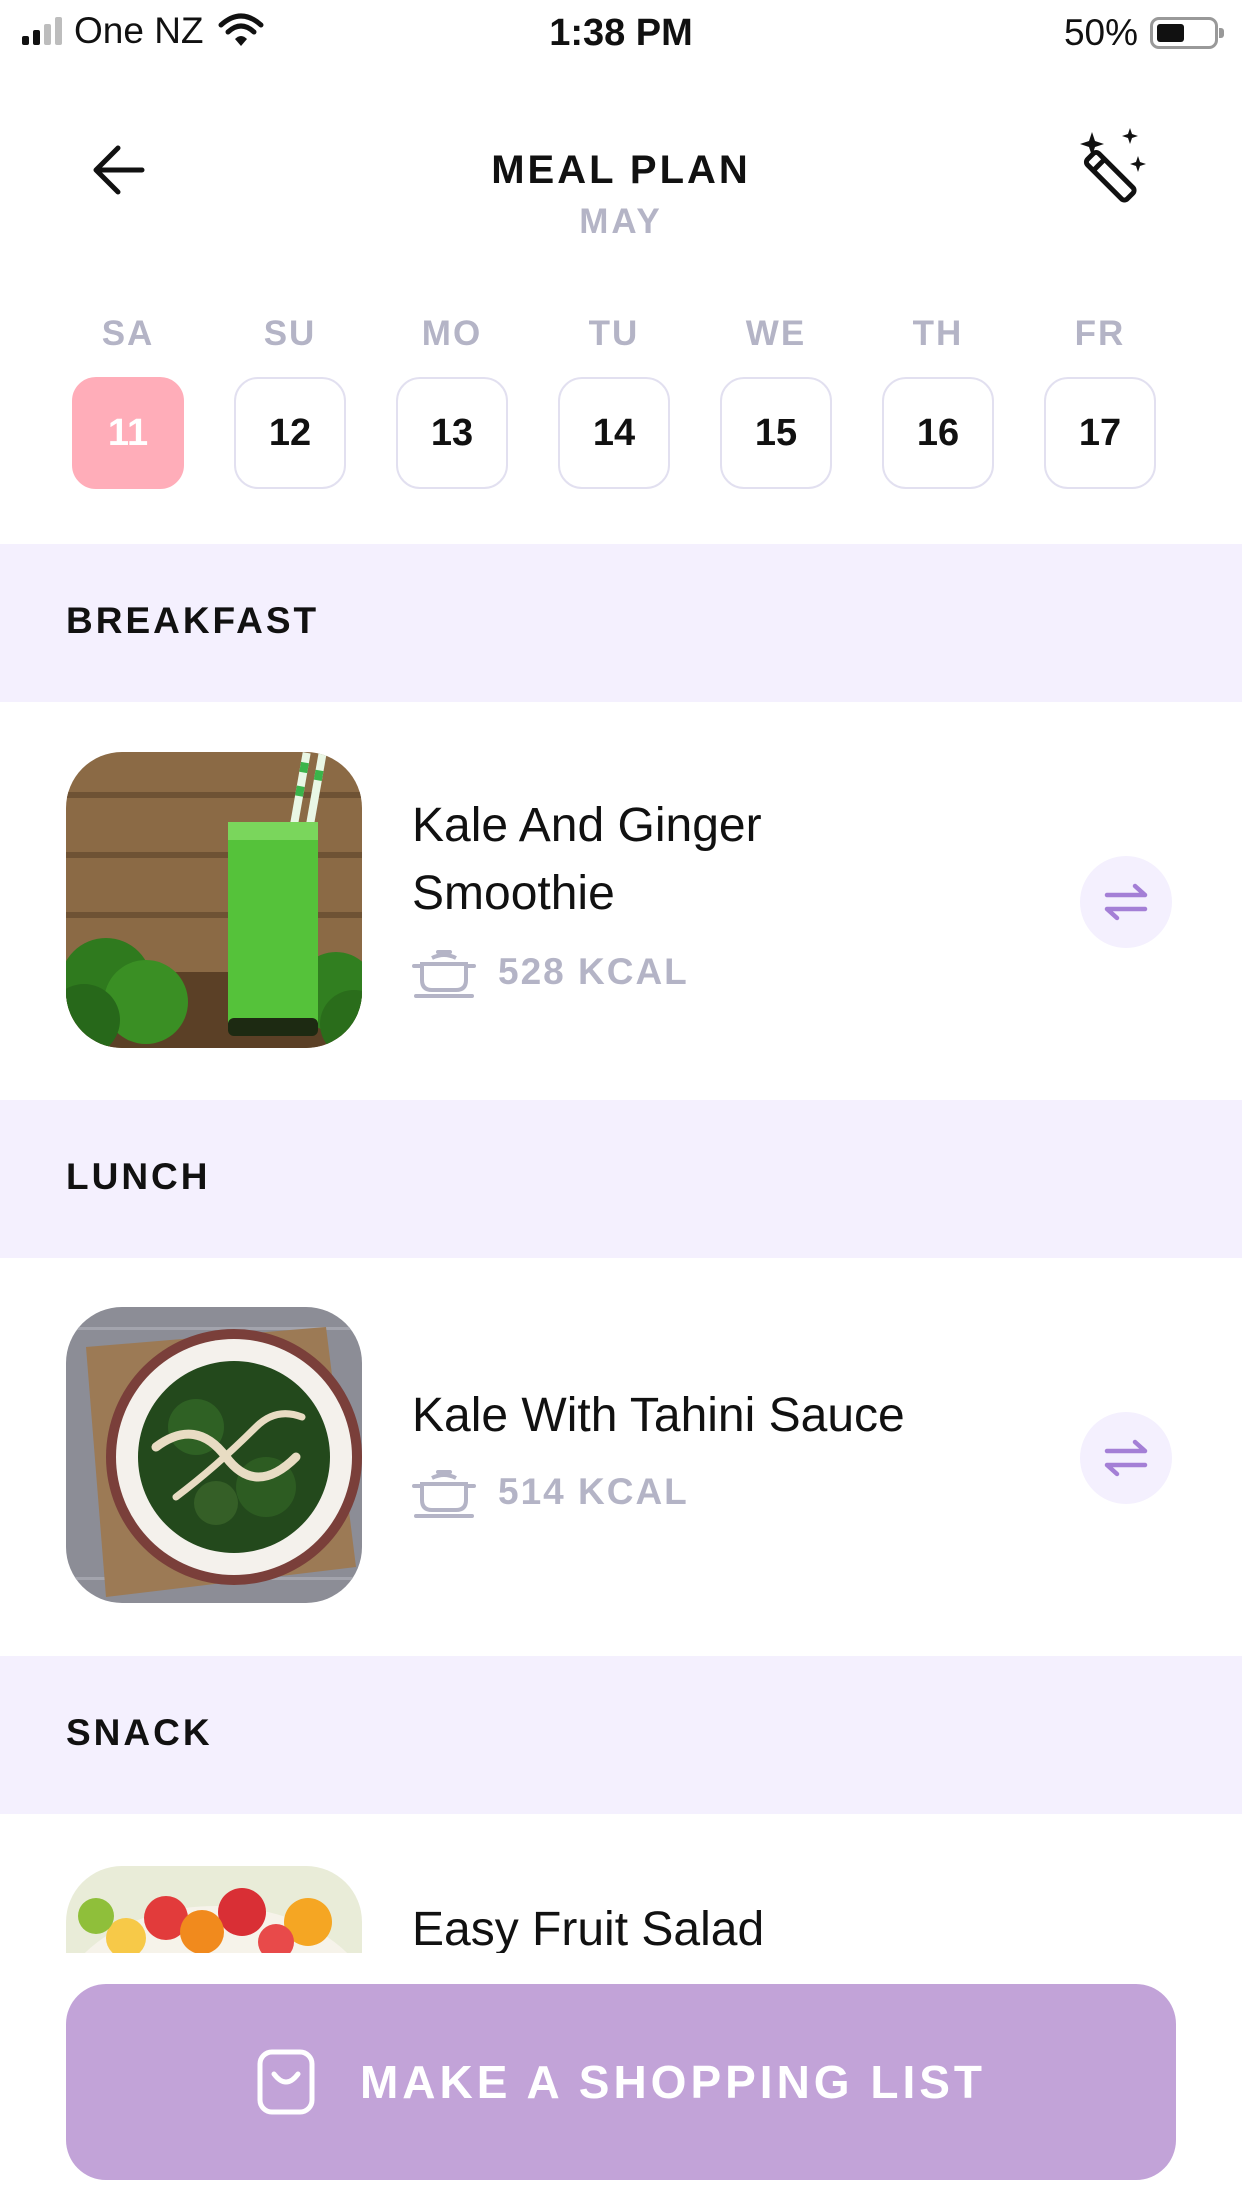  What do you see at coordinates (452, 433) in the screenshot?
I see `day-button-13: 13` at bounding box center [452, 433].